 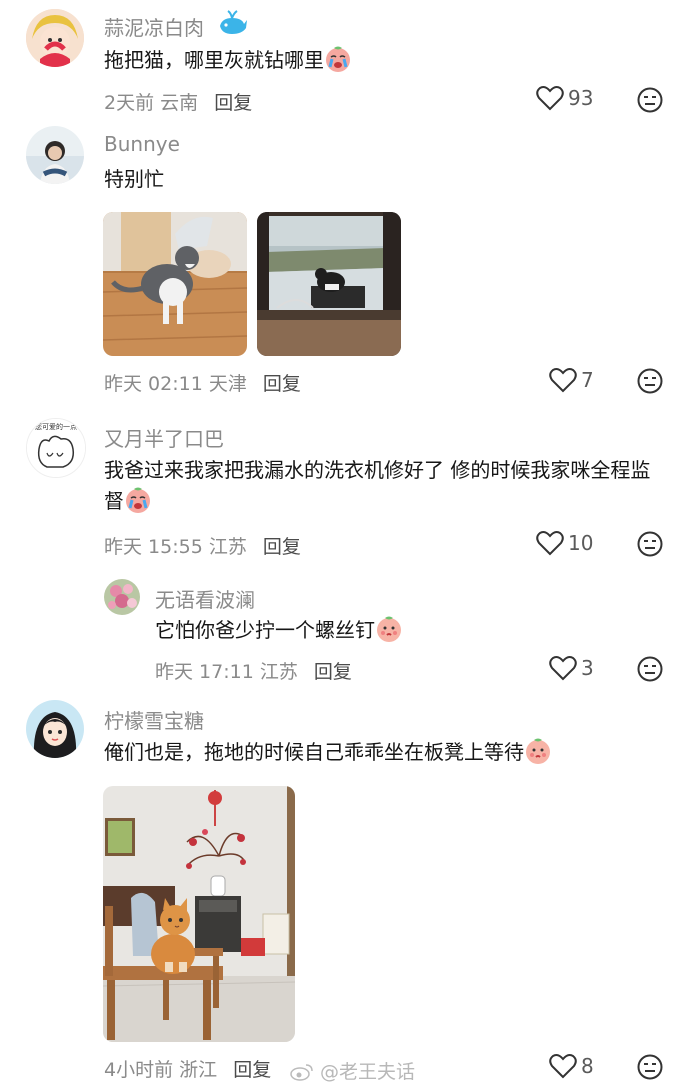 I want to click on comment-username: 又月半了口巴, so click(x=164, y=437).